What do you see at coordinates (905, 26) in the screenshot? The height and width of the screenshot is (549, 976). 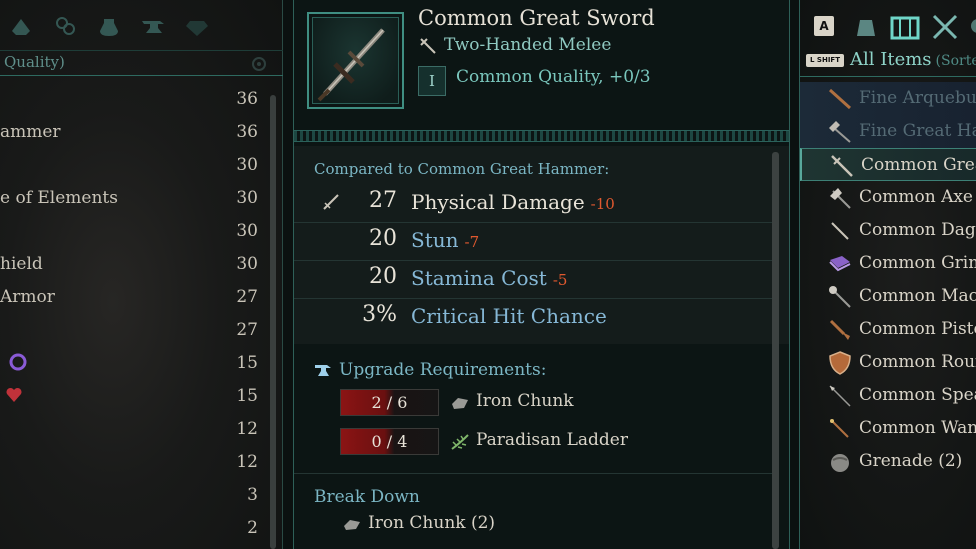 I see `chest-icon` at bounding box center [905, 26].